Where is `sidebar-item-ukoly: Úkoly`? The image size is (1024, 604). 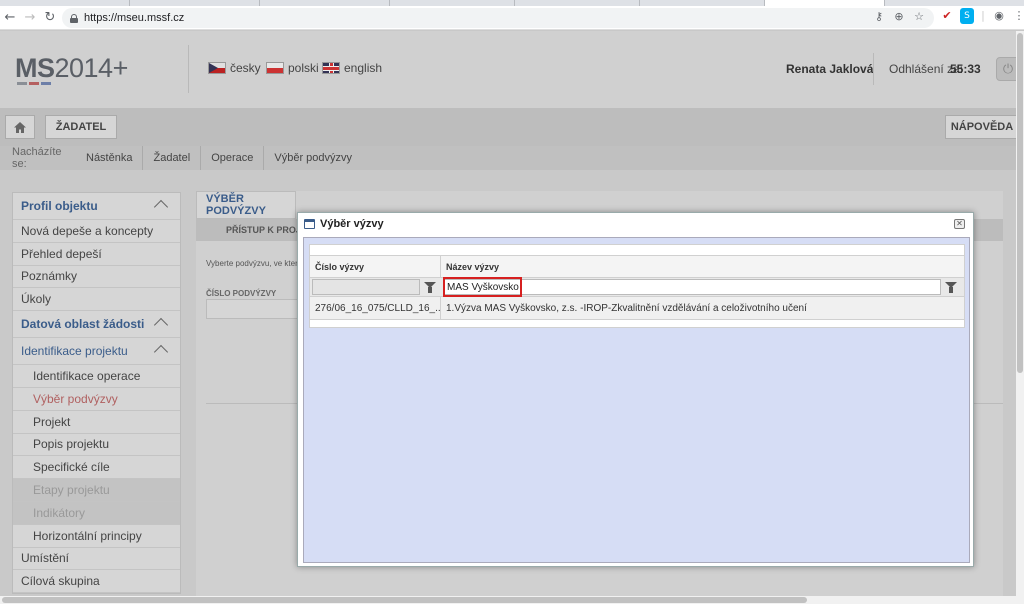
sidebar-item-ukoly: Úkoly is located at coordinates (96, 300).